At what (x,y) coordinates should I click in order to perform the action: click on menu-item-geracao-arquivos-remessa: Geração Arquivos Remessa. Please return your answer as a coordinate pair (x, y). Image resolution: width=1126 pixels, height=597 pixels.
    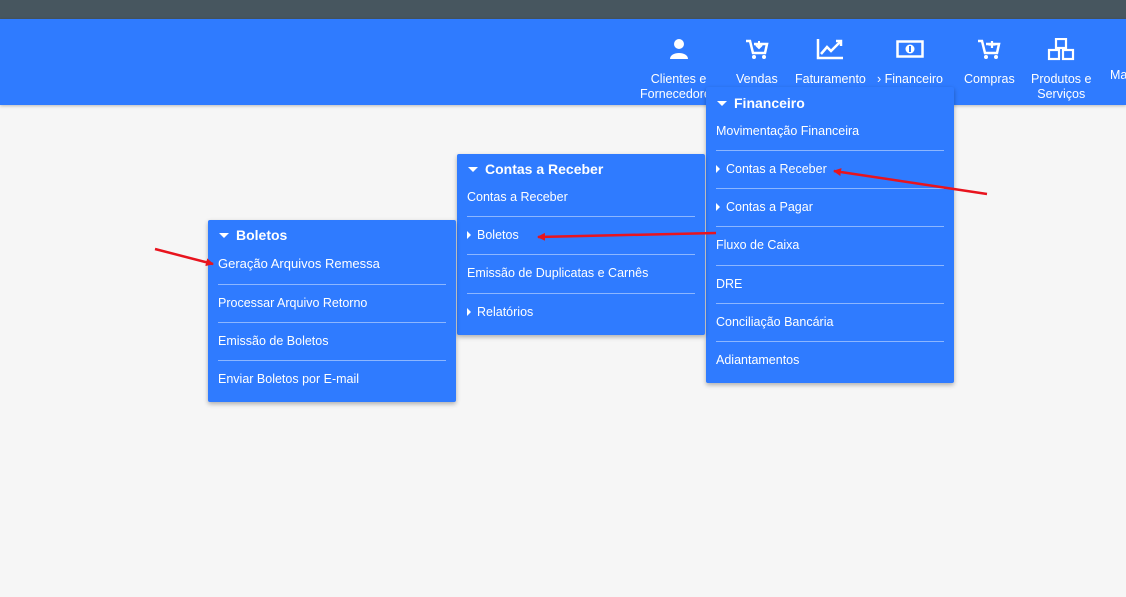
    Looking at the image, I should click on (299, 263).